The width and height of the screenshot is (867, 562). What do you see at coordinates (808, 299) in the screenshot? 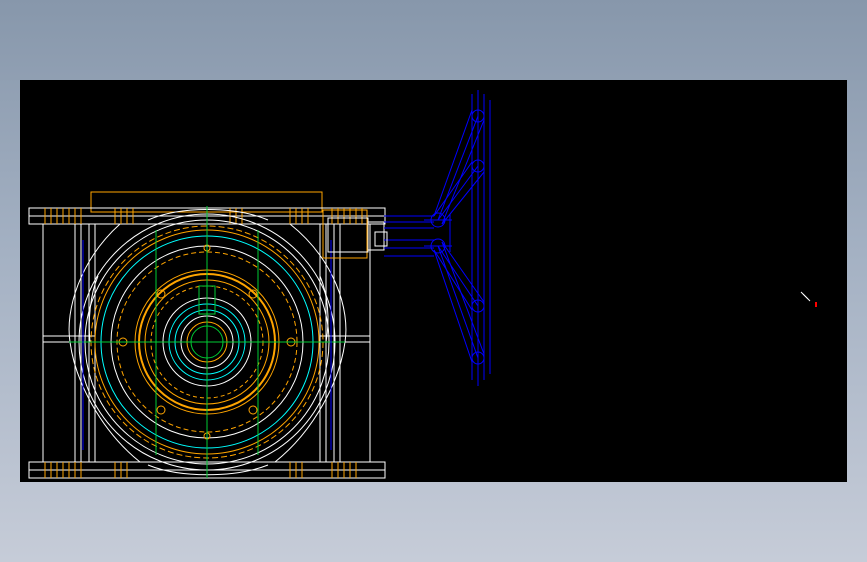
I see `cad-cursor-icon` at bounding box center [808, 299].